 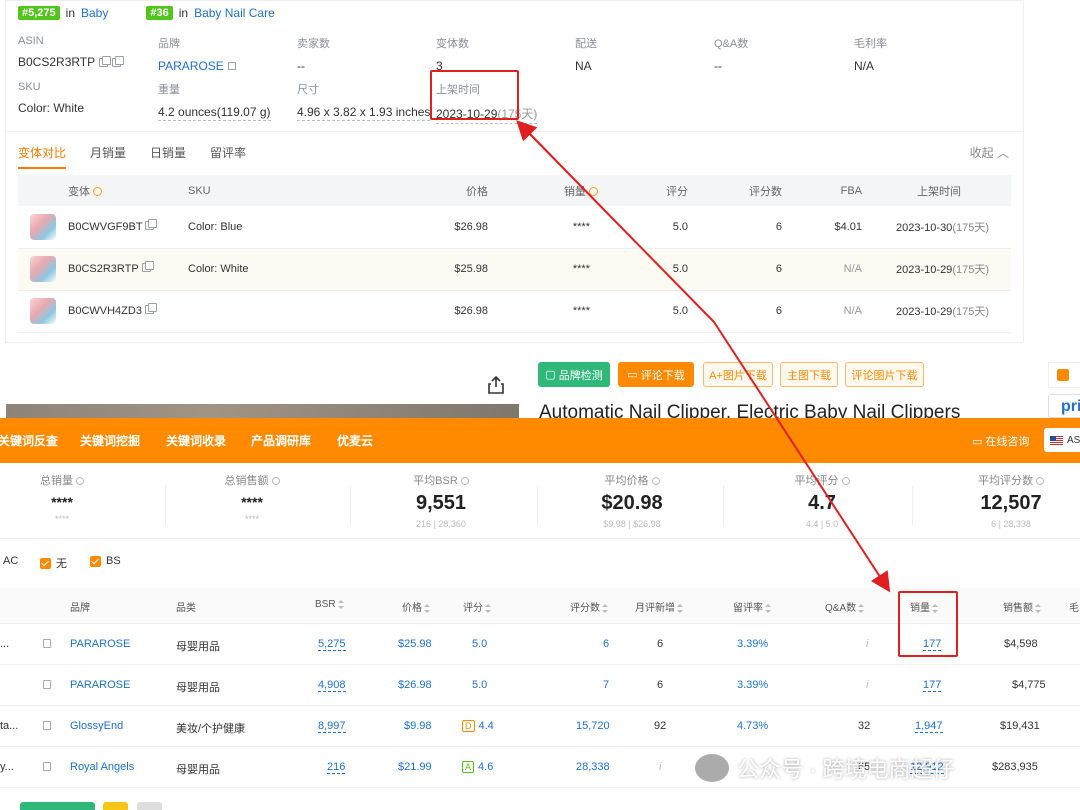 What do you see at coordinates (752, 606) in the screenshot?
I see `col-review-rate: 留评率` at bounding box center [752, 606].